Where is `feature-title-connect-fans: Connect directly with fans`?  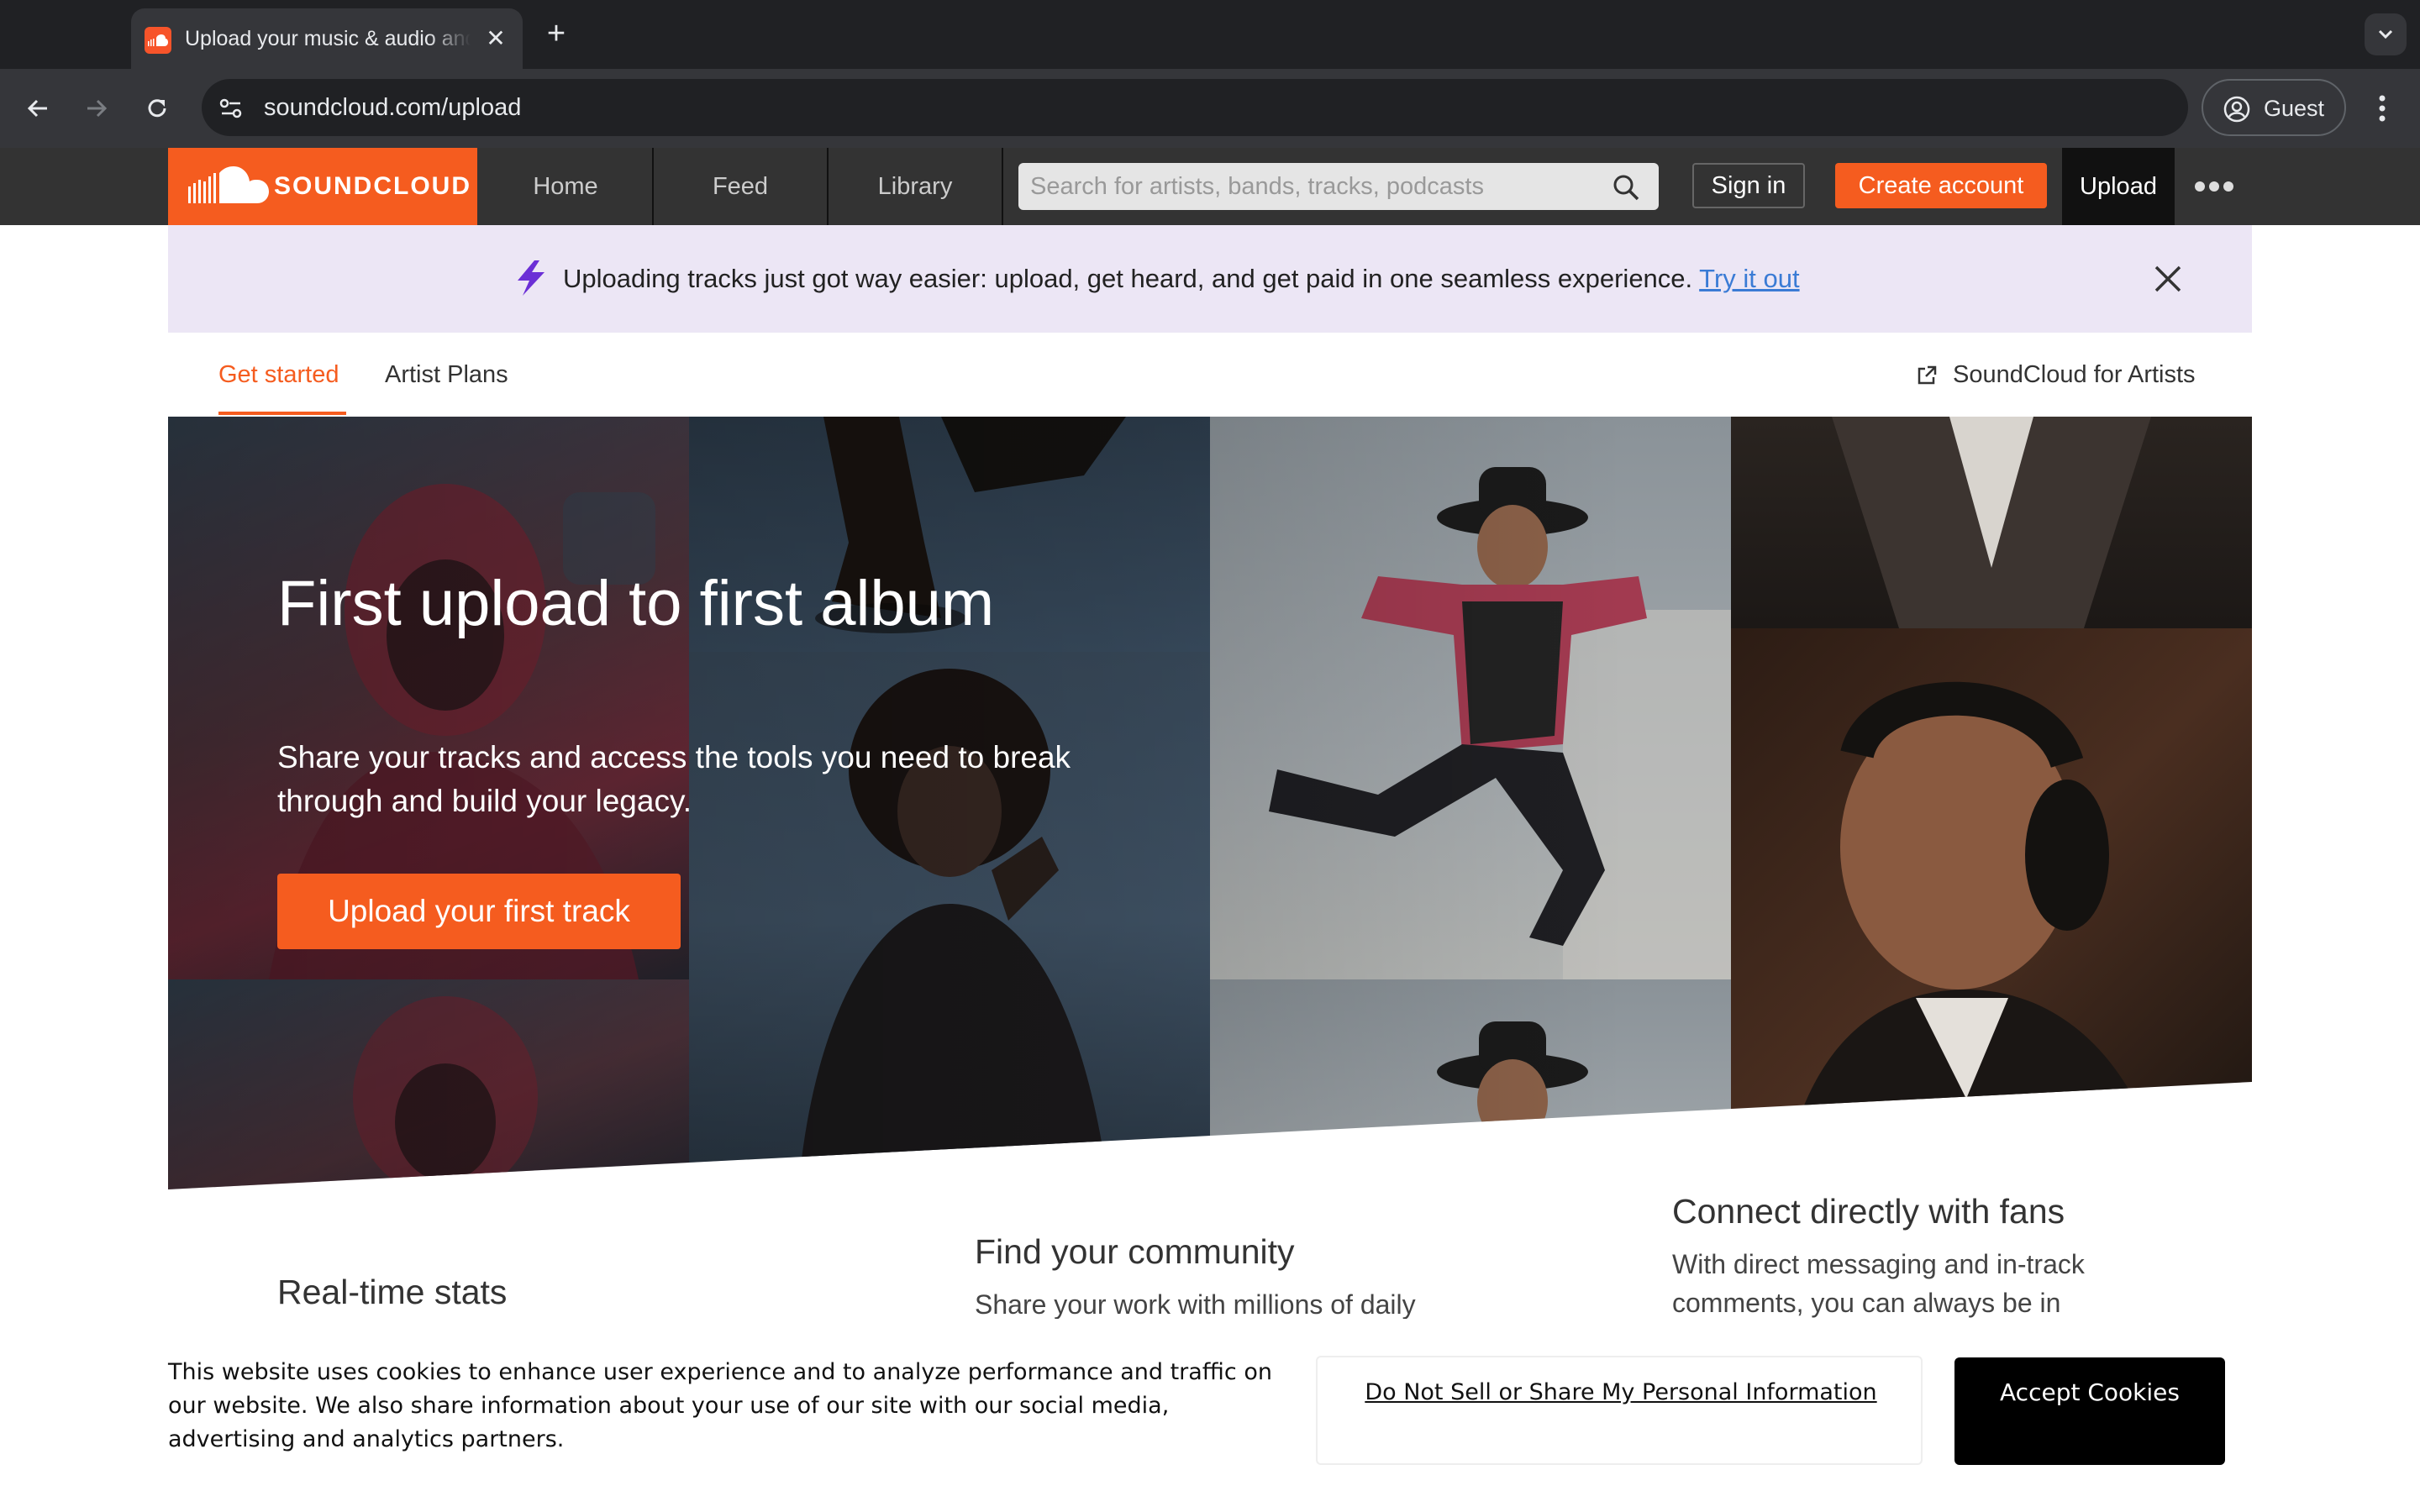
feature-title-connect-fans: Connect directly with fans is located at coordinates (1868, 1211).